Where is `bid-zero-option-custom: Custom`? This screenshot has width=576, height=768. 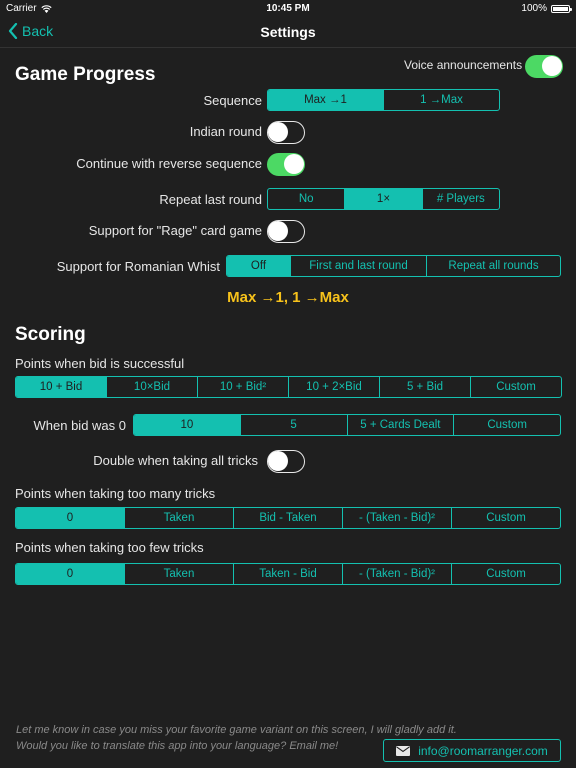
bid-zero-option-custom: Custom is located at coordinates (506, 425).